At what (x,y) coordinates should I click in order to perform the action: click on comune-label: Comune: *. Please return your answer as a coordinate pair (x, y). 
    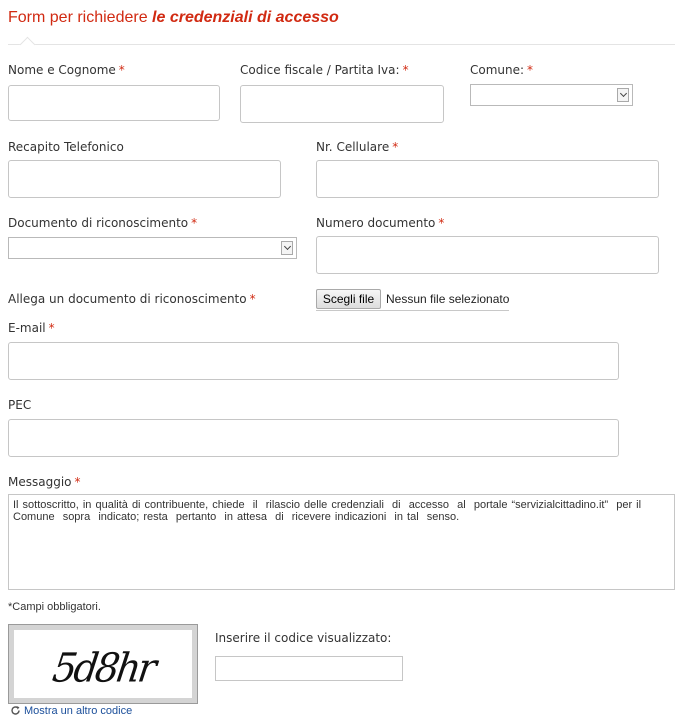
    Looking at the image, I should click on (501, 70).